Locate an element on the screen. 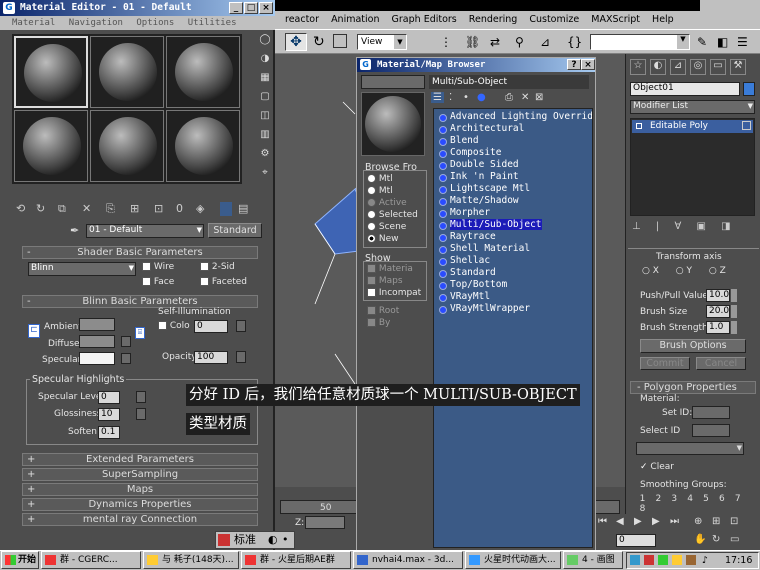  opacity-field: 100 is located at coordinates (211, 357).